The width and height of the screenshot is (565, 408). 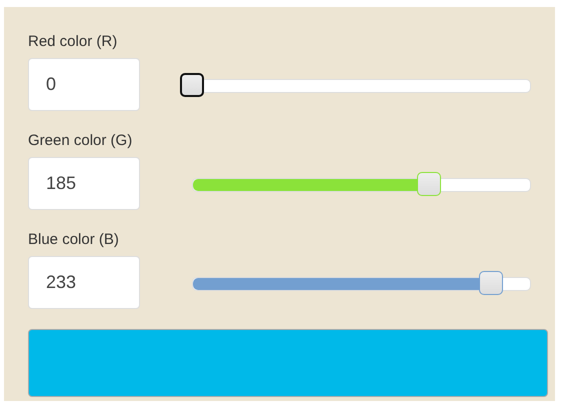 I want to click on field-label: Blue color (B), so click(x=73, y=240).